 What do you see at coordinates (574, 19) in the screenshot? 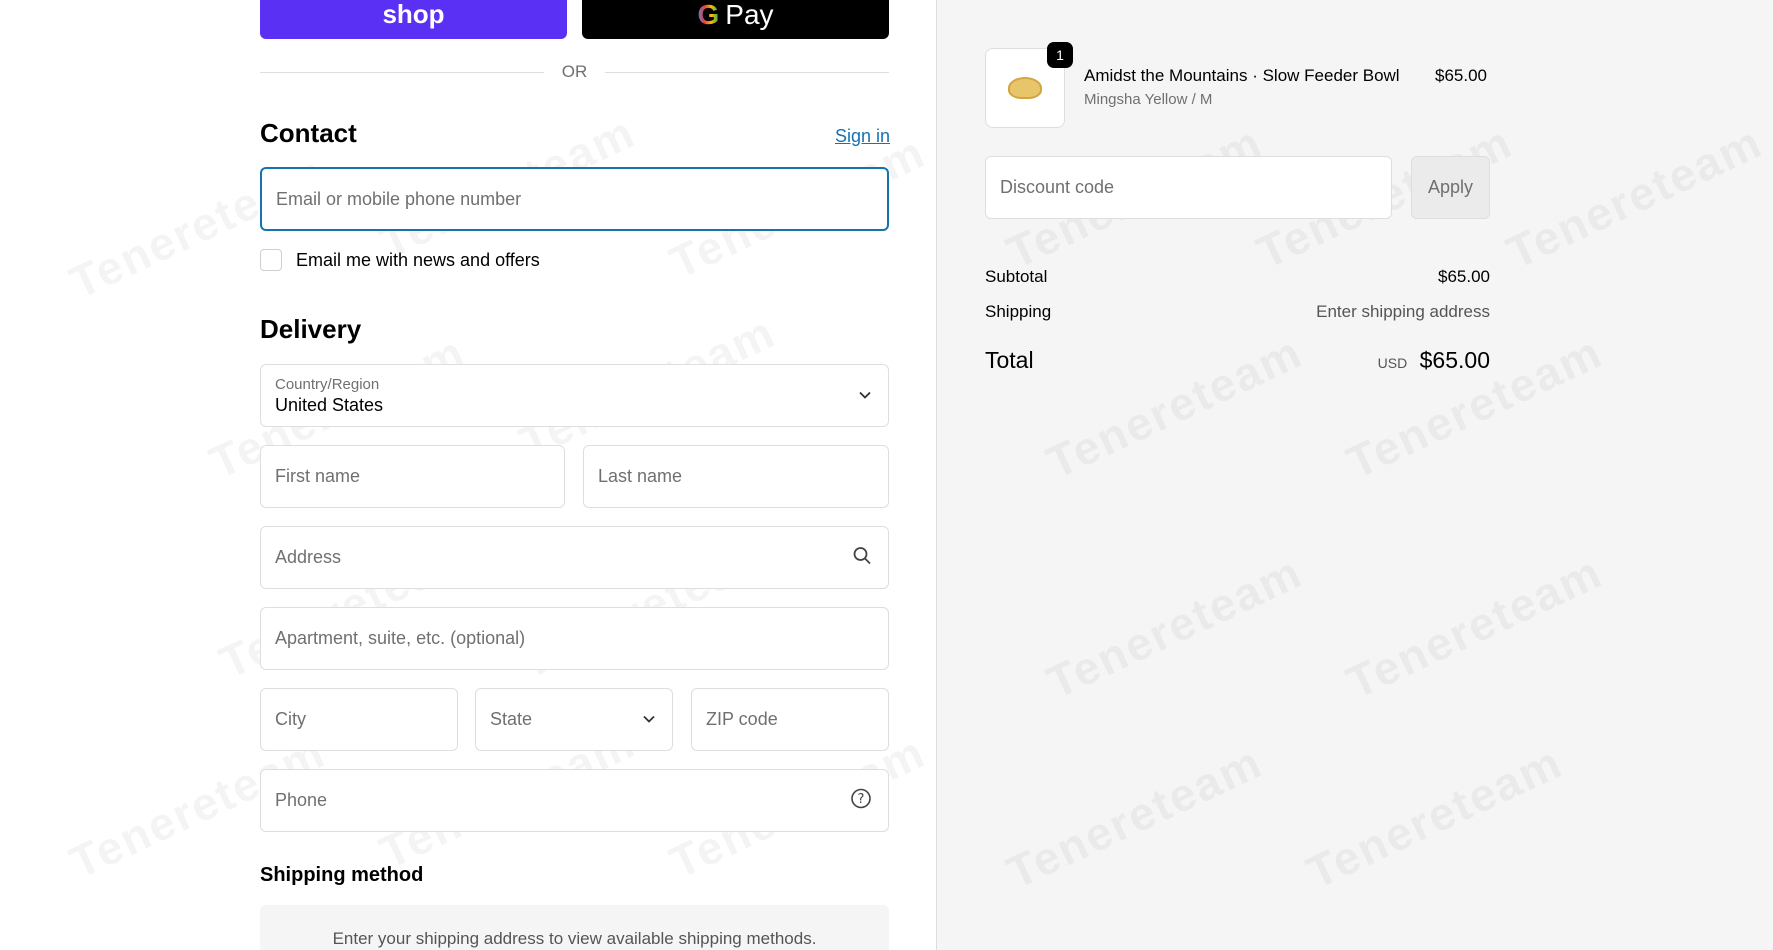
I see `express-checkout: shop G Pay` at bounding box center [574, 19].